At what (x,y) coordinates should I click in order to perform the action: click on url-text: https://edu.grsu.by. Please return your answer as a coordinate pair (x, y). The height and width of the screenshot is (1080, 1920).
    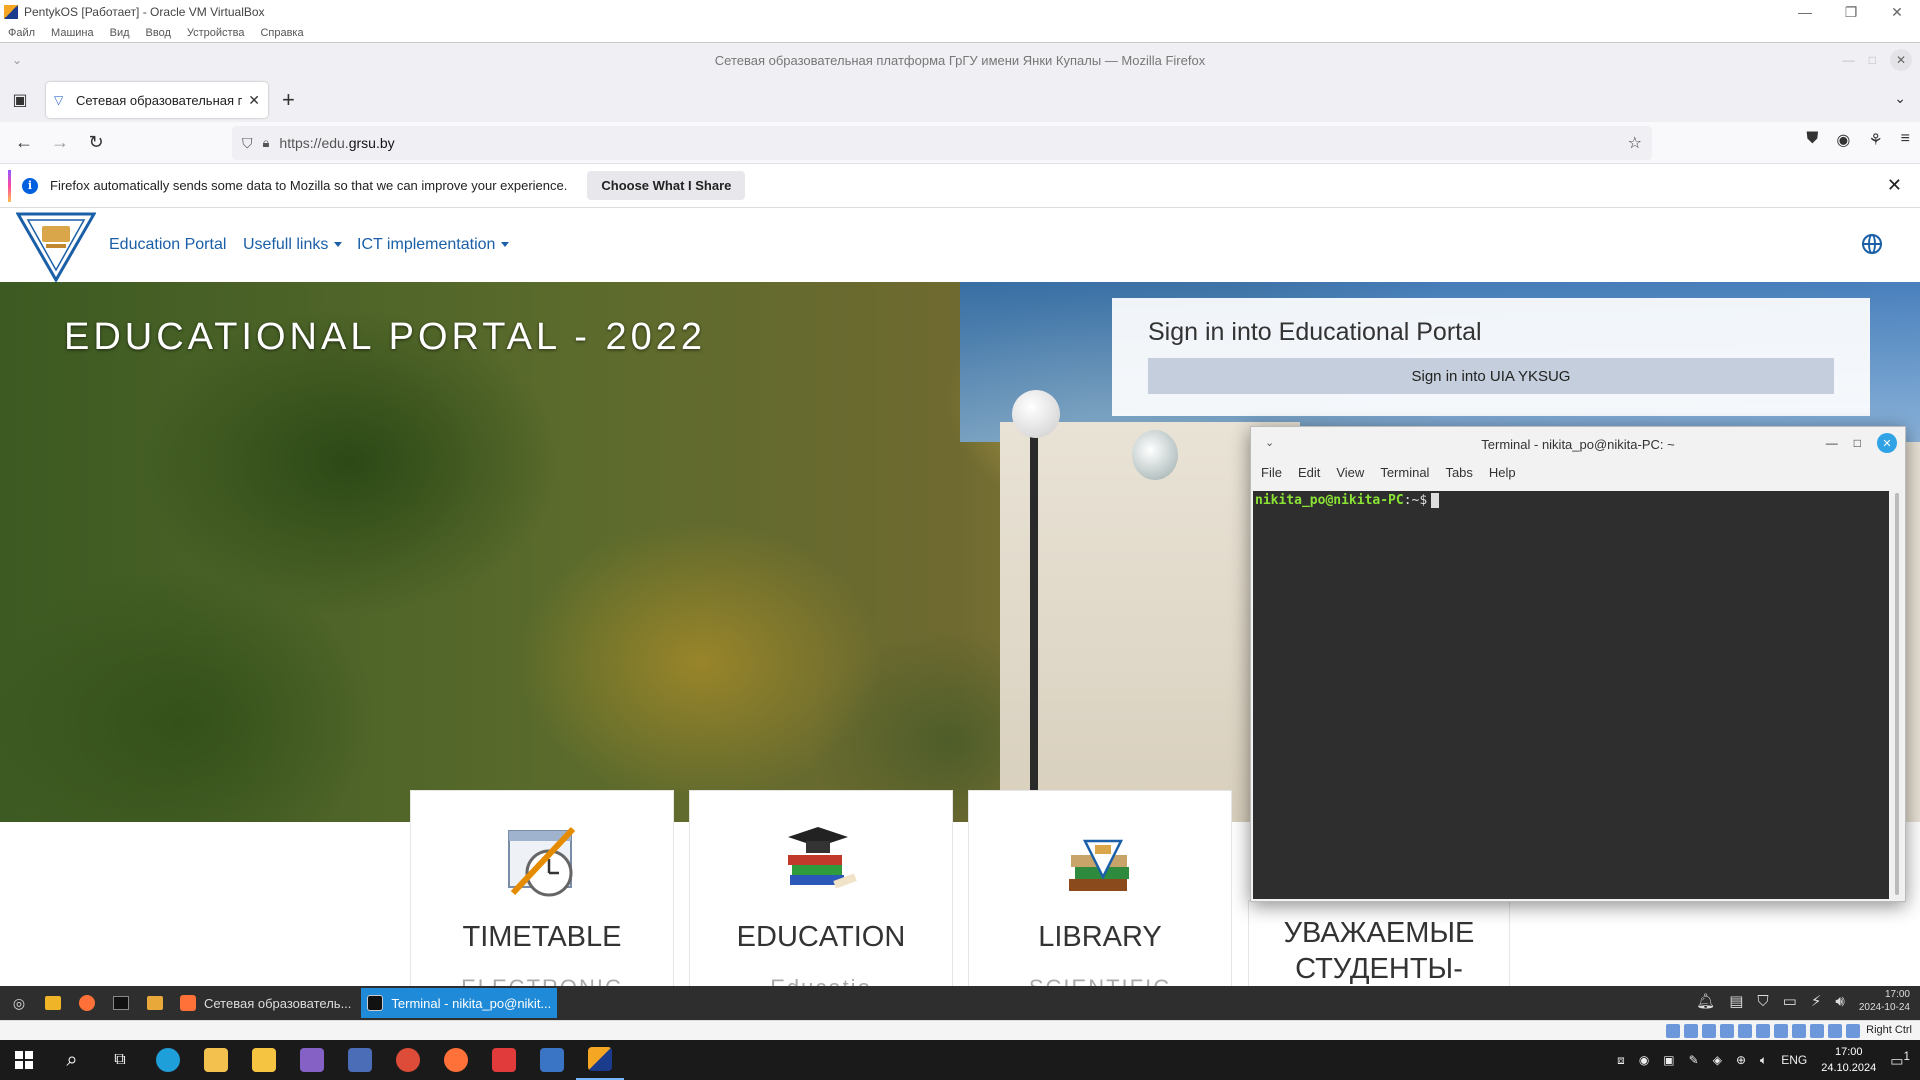
    Looking at the image, I should click on (953, 143).